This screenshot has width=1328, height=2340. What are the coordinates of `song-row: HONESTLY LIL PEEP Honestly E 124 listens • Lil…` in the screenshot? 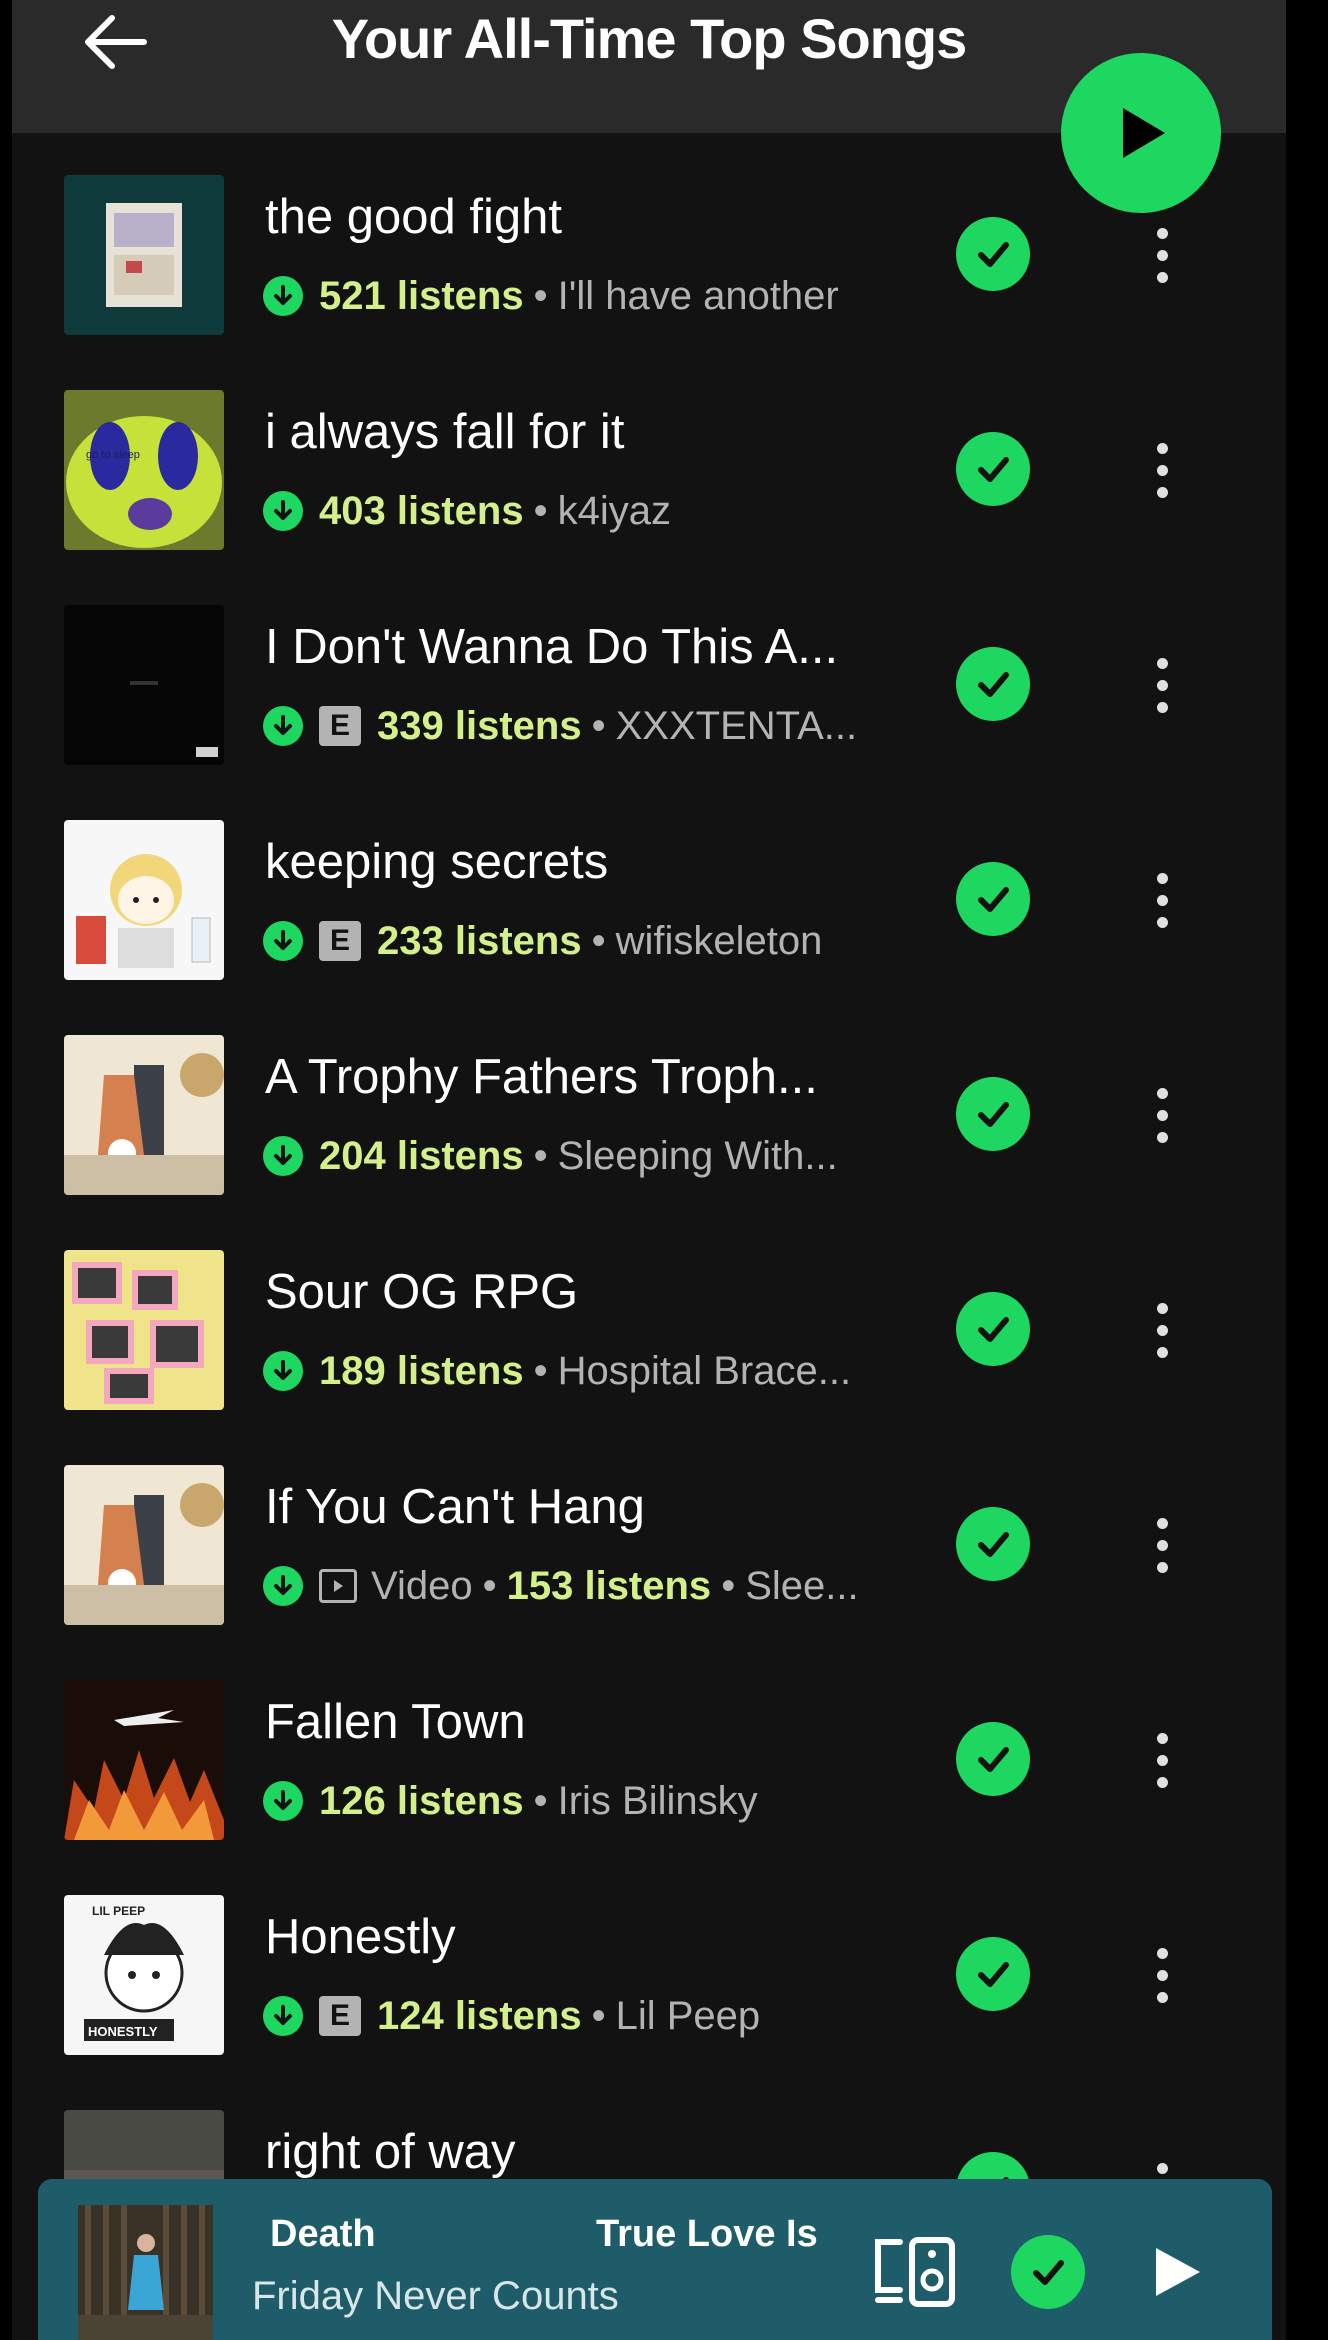 It's located at (649, 1995).